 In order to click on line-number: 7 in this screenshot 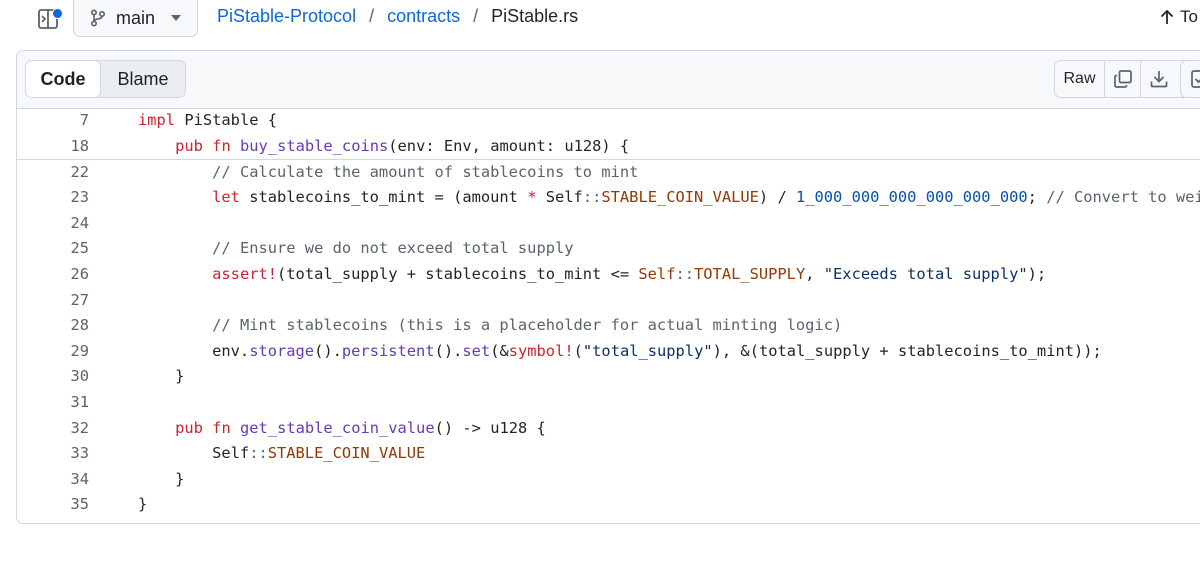, I will do `click(53, 121)`.